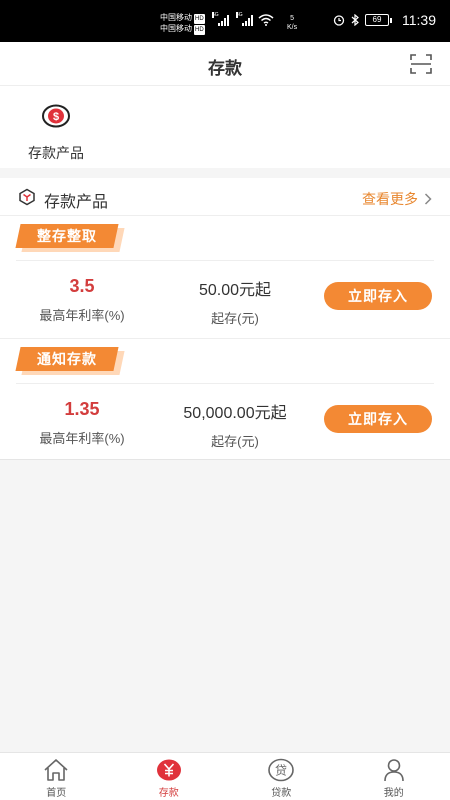 This screenshot has width=450, height=800. I want to click on section-header: 存款产品 查看更多, so click(225, 197).